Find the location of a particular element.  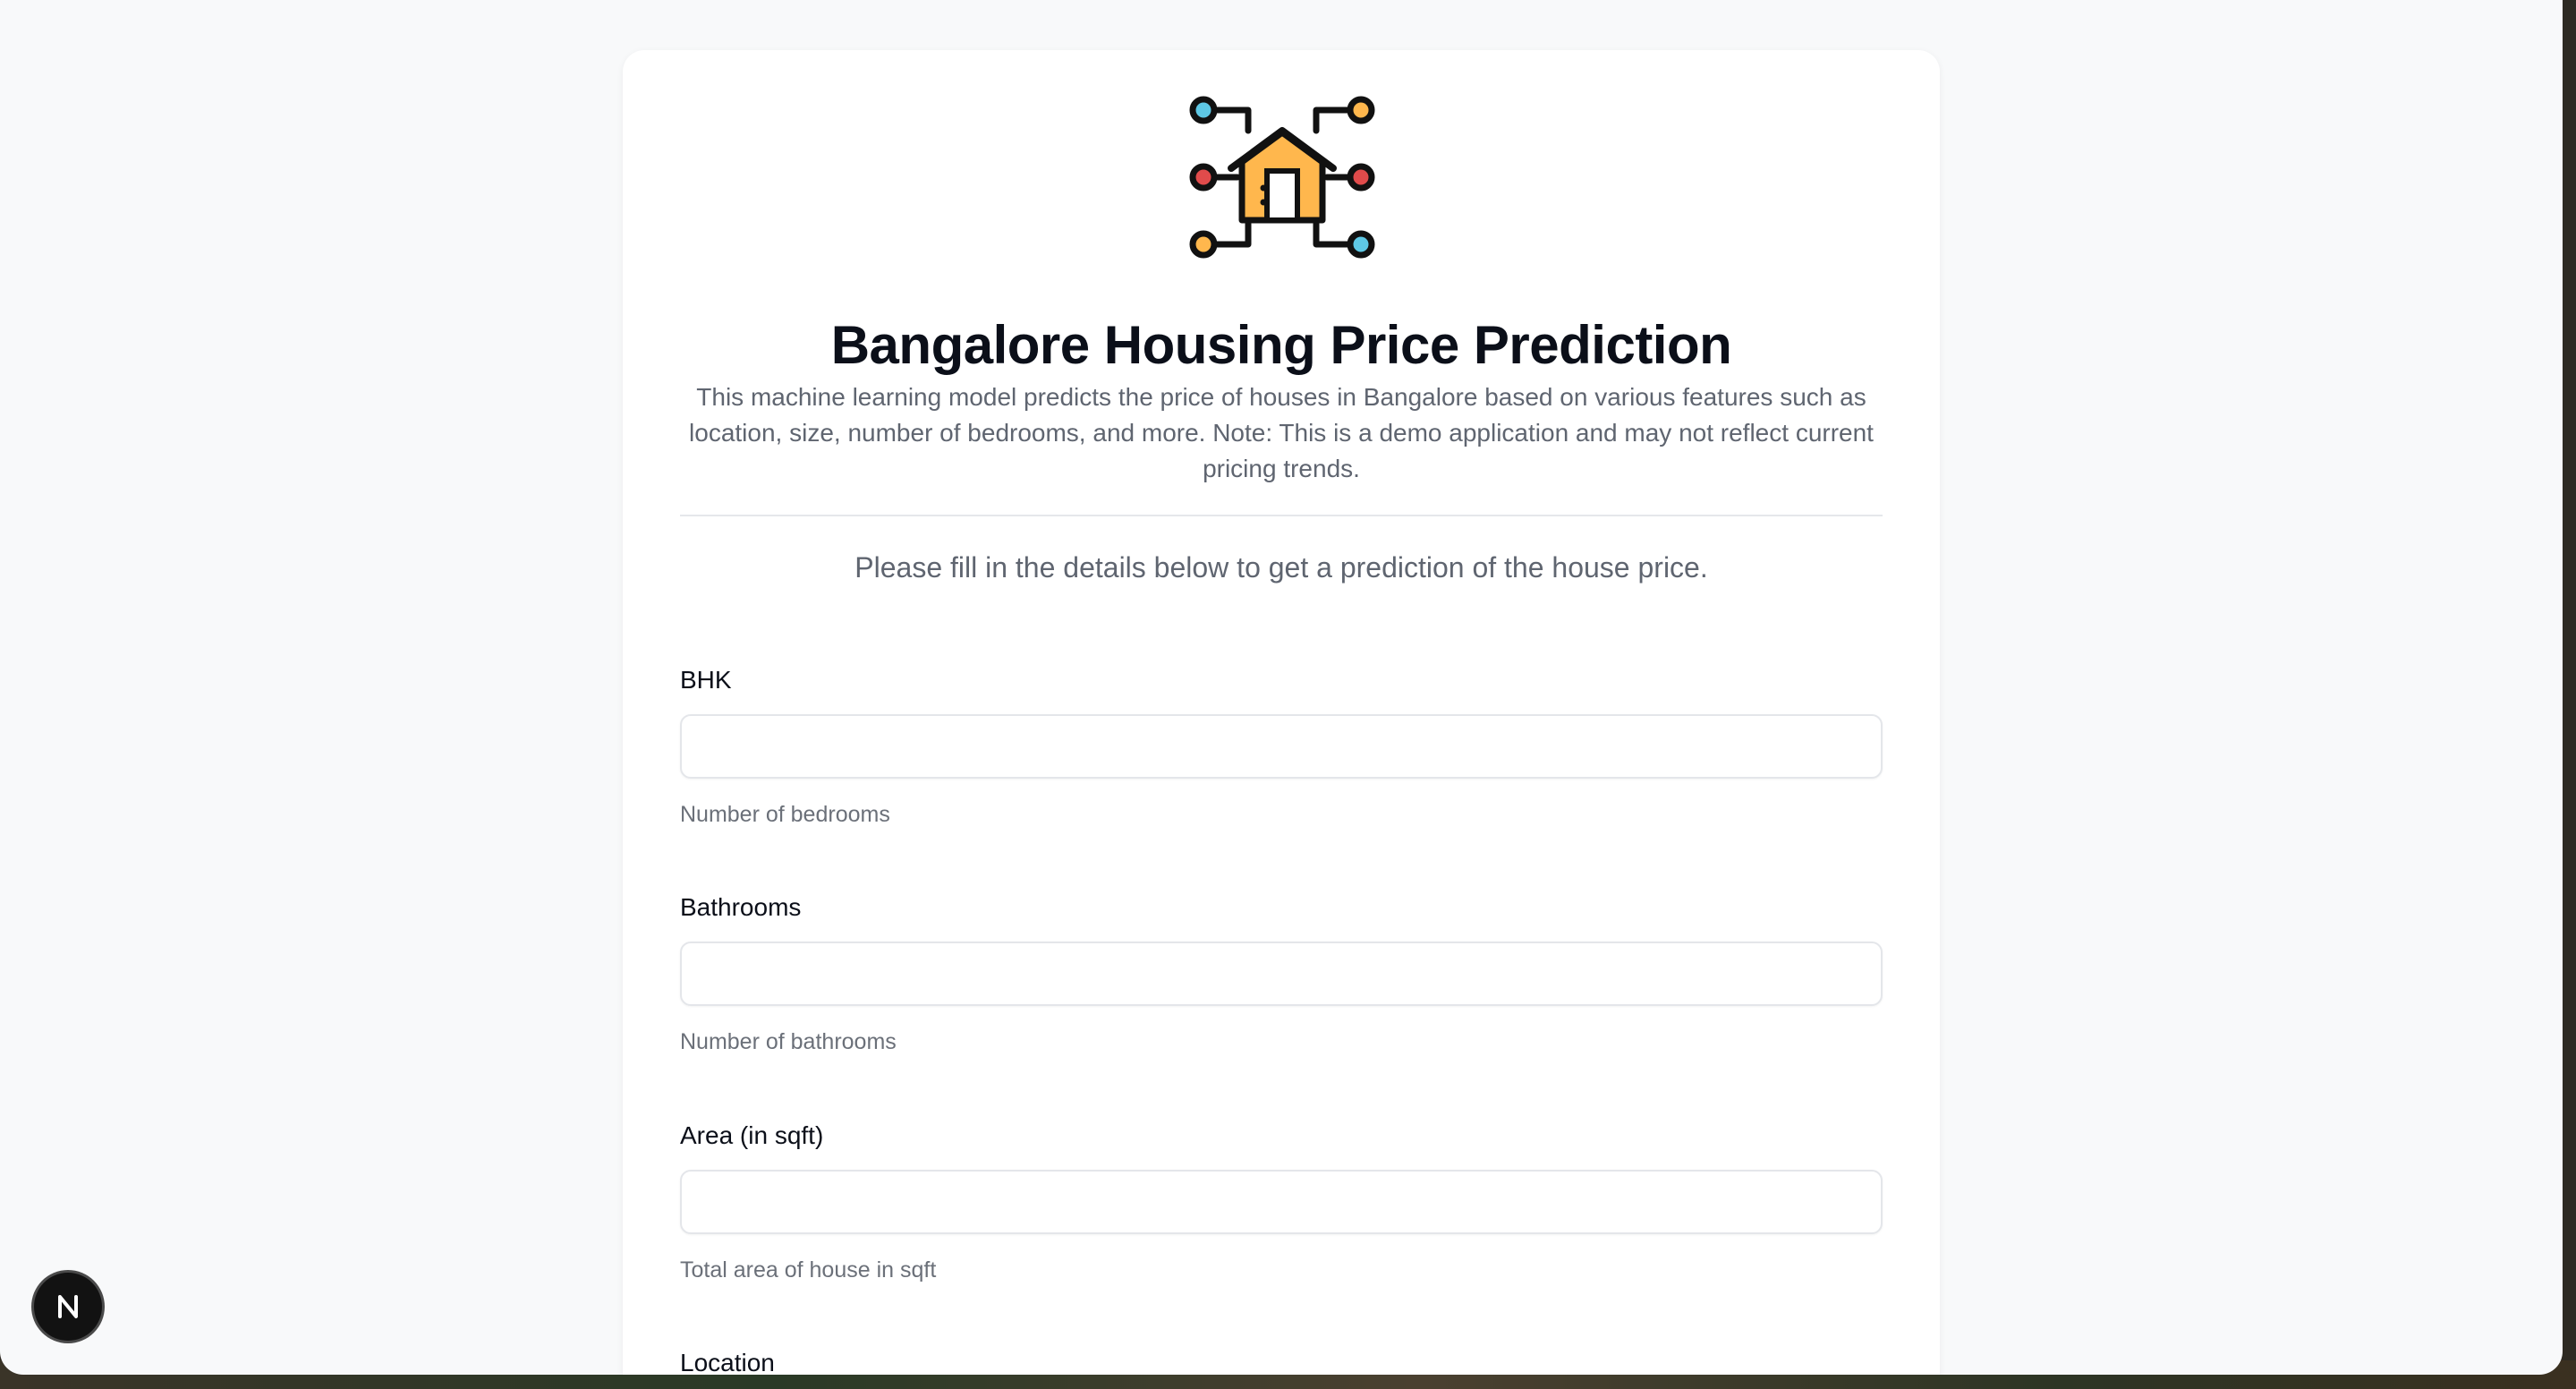

nextjs-icon is located at coordinates (68, 1306).